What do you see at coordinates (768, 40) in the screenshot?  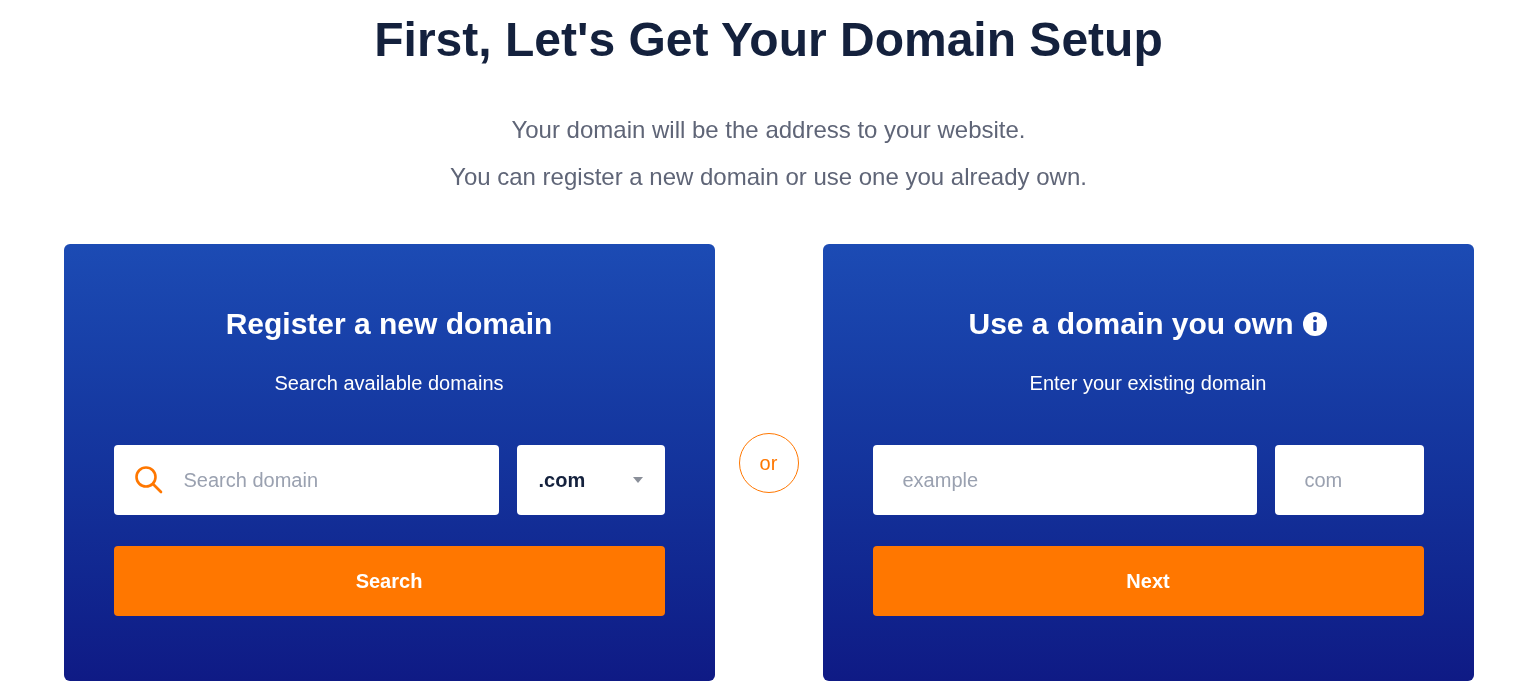 I see `page-heading: First, Let's Get Your Domain Setup` at bounding box center [768, 40].